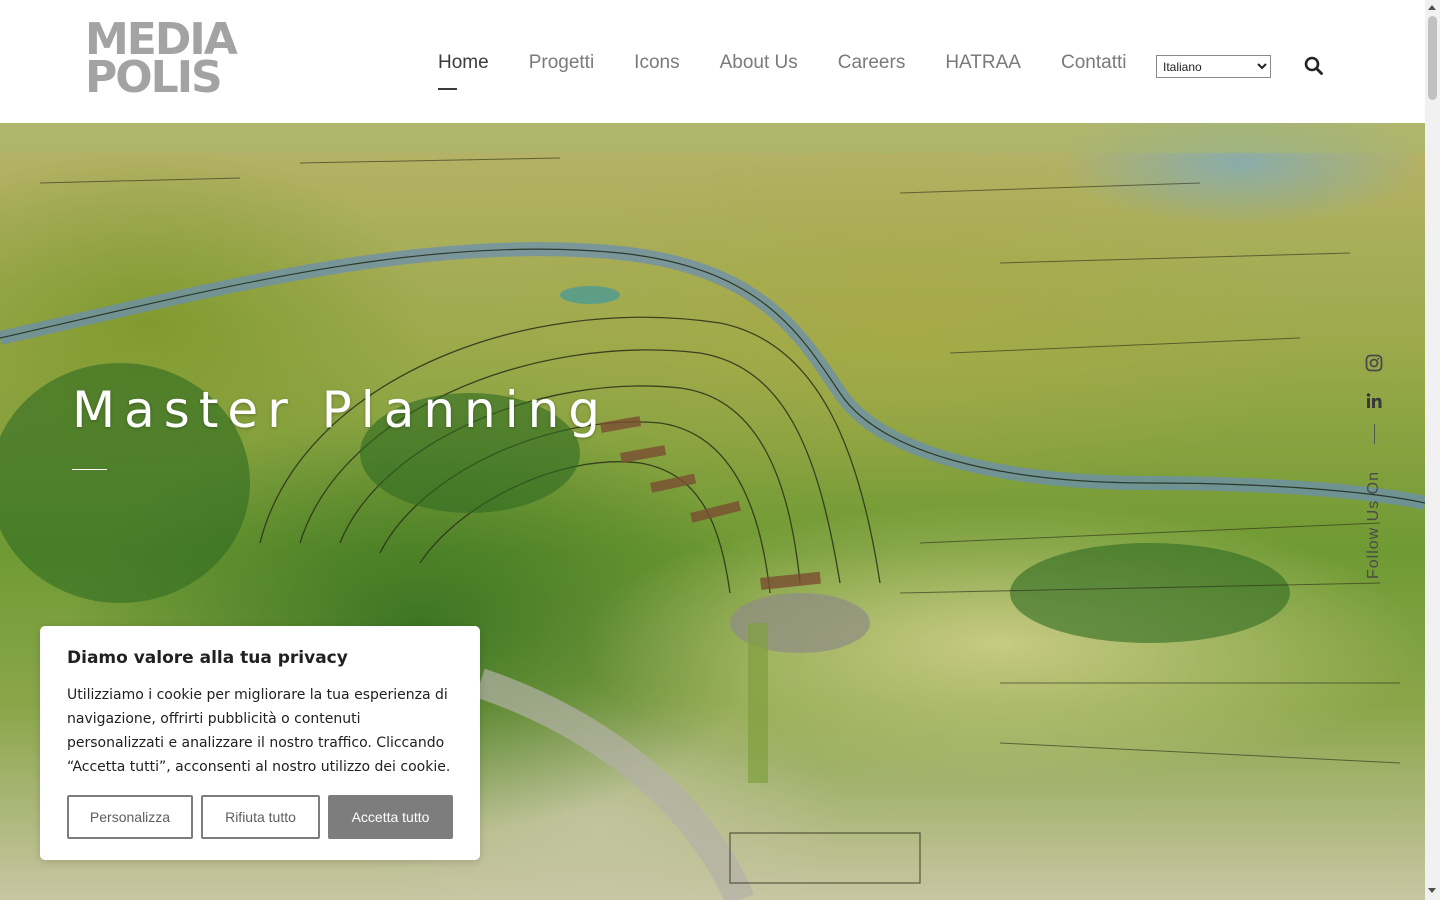 The height and width of the screenshot is (900, 1440). I want to click on page-scrollbar, so click(1432, 450).